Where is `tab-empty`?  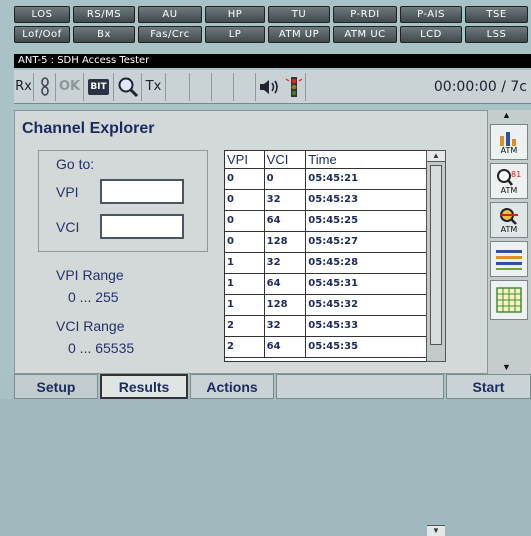
tab-empty is located at coordinates (360, 386).